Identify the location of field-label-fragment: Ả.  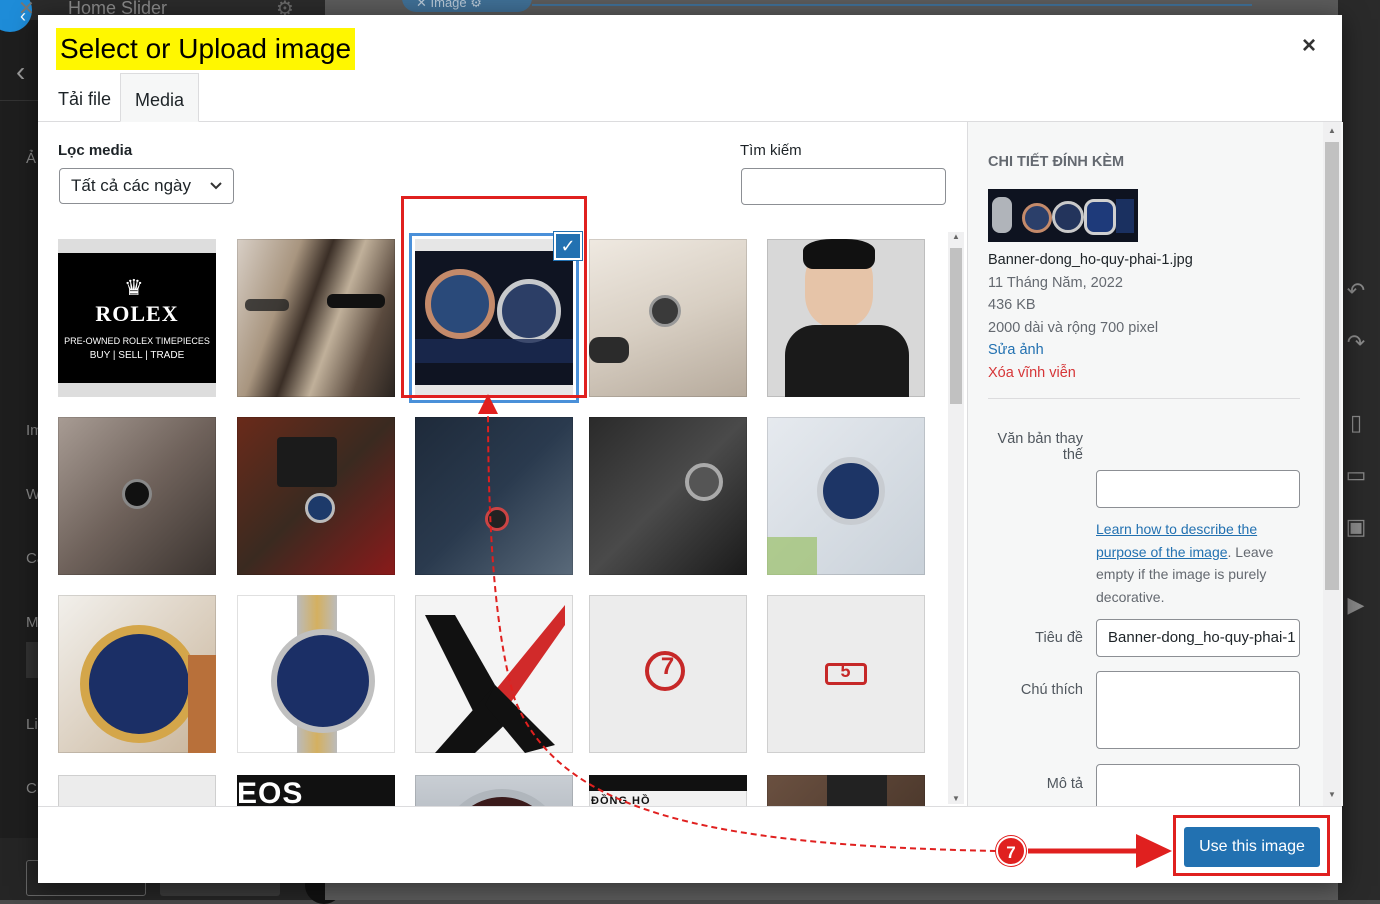
(31, 158).